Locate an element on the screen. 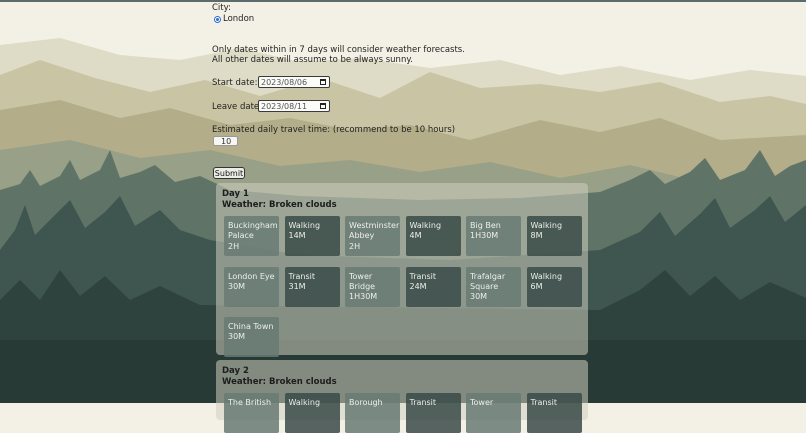  attraction-tile: Big Ben 1H30M is located at coordinates (493, 236).